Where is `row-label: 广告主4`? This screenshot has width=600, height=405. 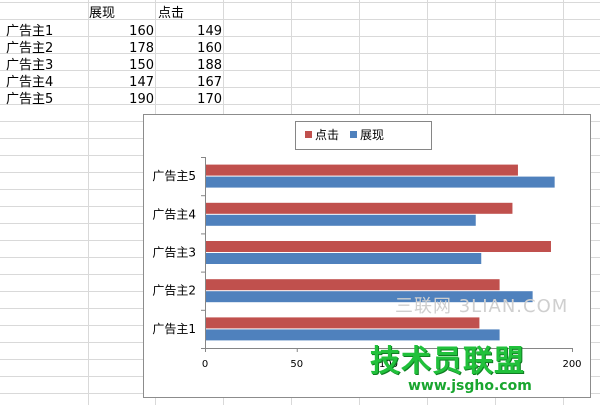
row-label: 广告主4 is located at coordinates (29, 82).